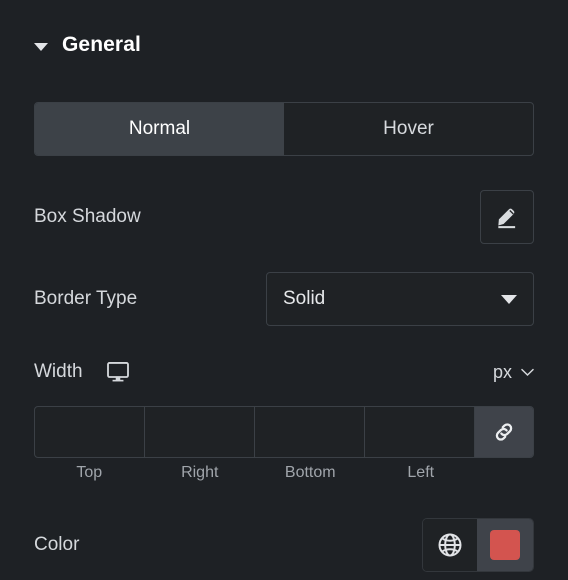  What do you see at coordinates (310, 472) in the screenshot?
I see `width-label-bottom: Bottom` at bounding box center [310, 472].